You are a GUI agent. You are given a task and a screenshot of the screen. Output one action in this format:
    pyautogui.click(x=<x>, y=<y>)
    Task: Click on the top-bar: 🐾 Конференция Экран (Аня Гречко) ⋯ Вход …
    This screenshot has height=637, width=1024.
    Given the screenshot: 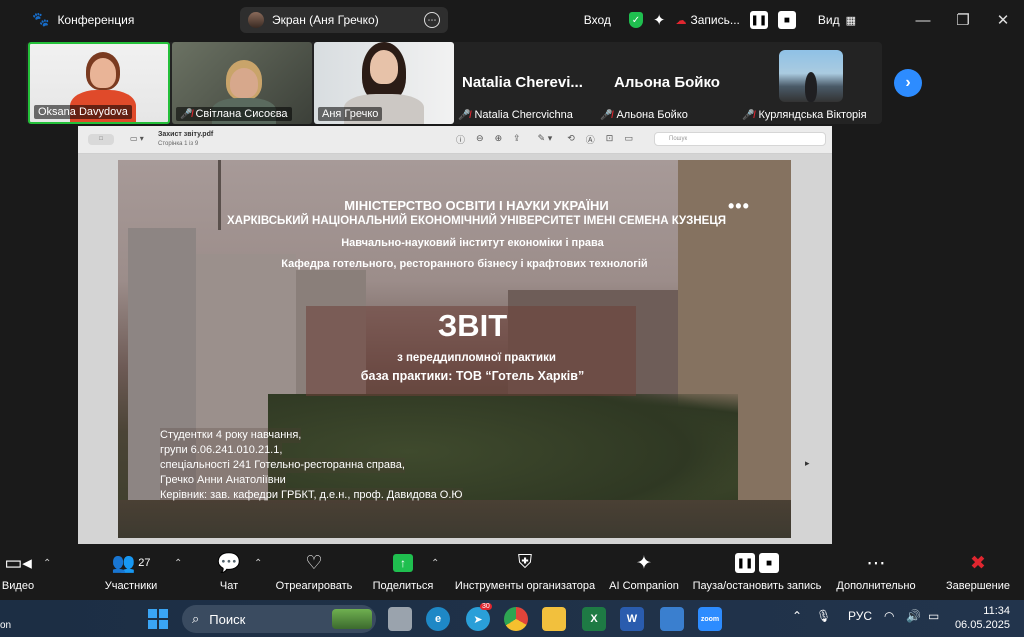 What is the action you would take?
    pyautogui.click(x=512, y=20)
    